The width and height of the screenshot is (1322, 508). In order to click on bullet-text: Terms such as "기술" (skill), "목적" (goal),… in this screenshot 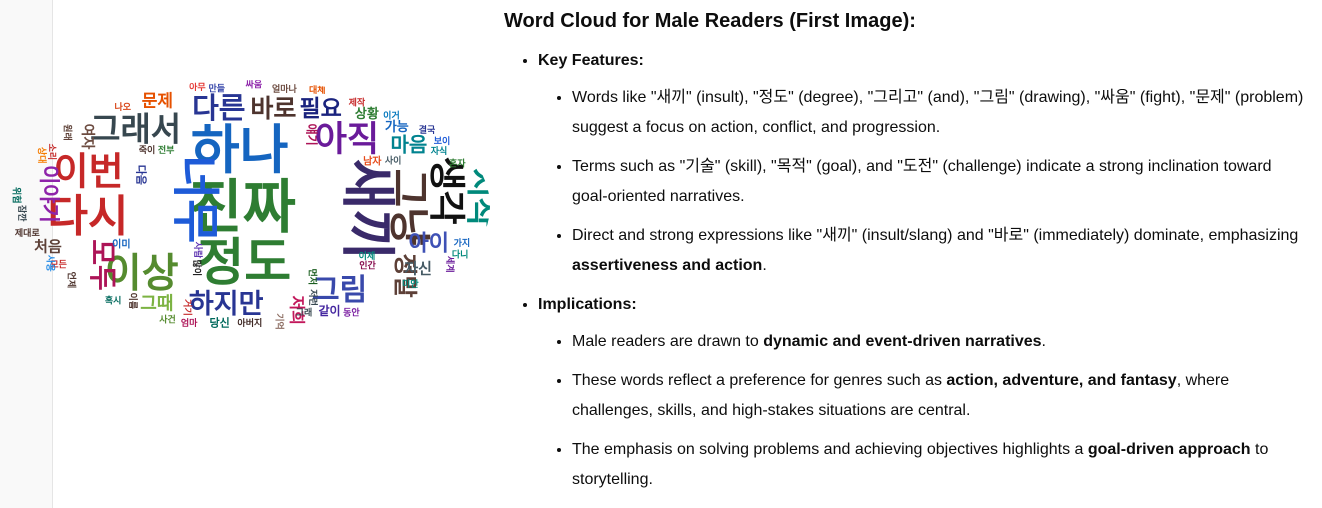, I will do `click(922, 181)`.